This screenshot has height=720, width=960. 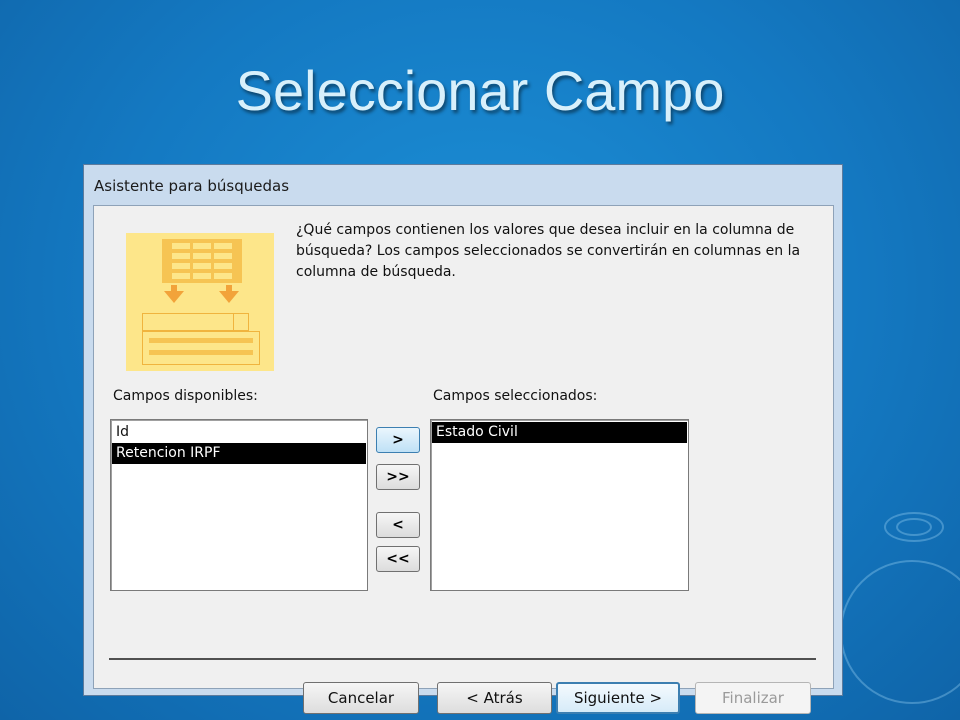 What do you see at coordinates (239, 453) in the screenshot?
I see `list-item: Retencion IRPF` at bounding box center [239, 453].